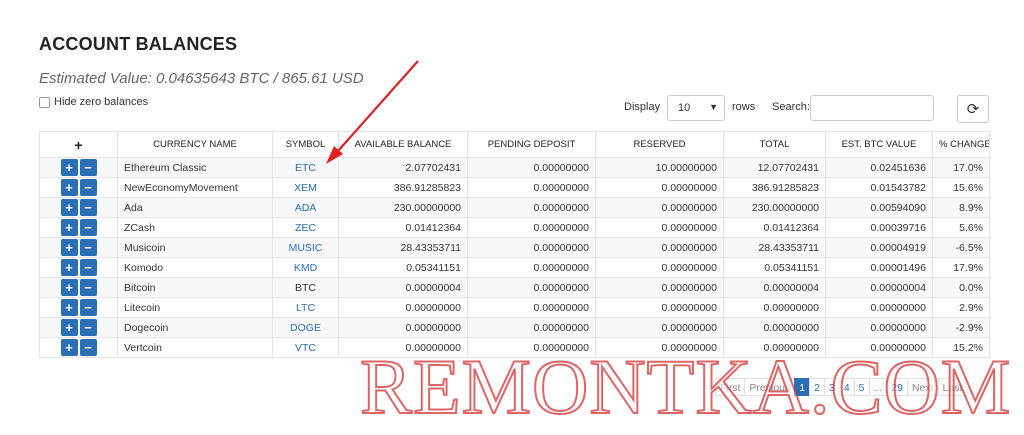 The width and height of the screenshot is (1024, 435). Describe the element at coordinates (774, 327) in the screenshot. I see `total-cell: 0.00000000` at that location.